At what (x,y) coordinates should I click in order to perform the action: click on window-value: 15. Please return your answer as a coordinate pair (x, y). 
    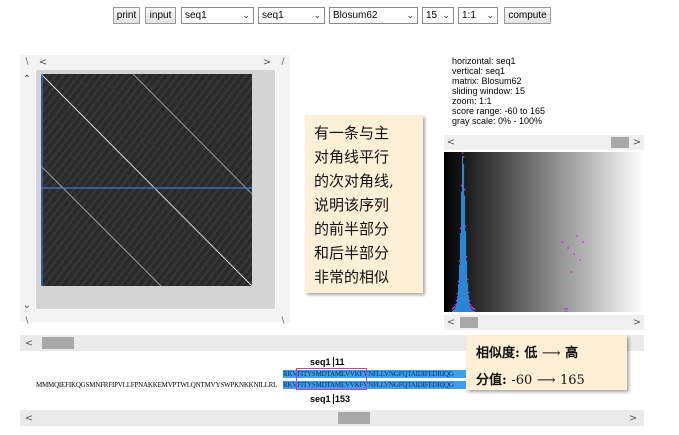
    Looking at the image, I should click on (432, 15).